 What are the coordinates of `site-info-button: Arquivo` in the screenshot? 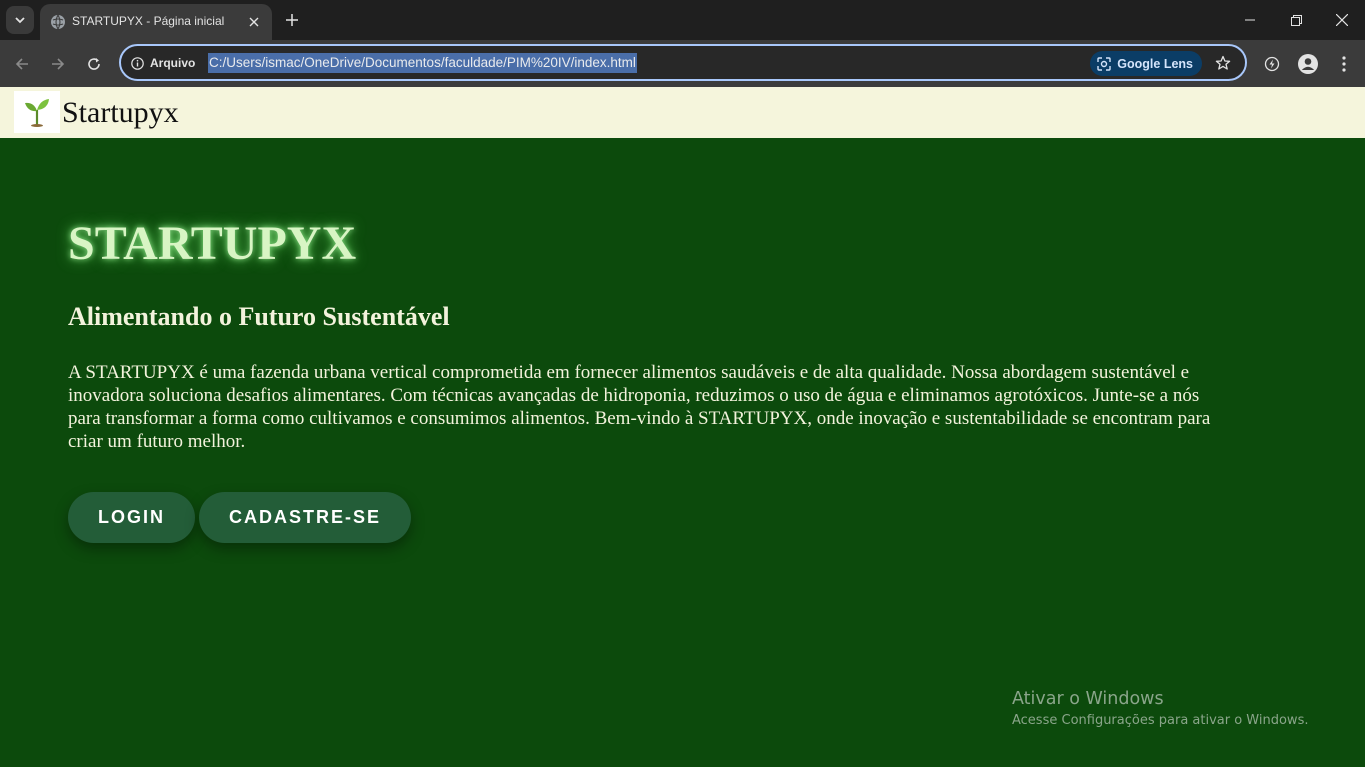 It's located at (163, 63).